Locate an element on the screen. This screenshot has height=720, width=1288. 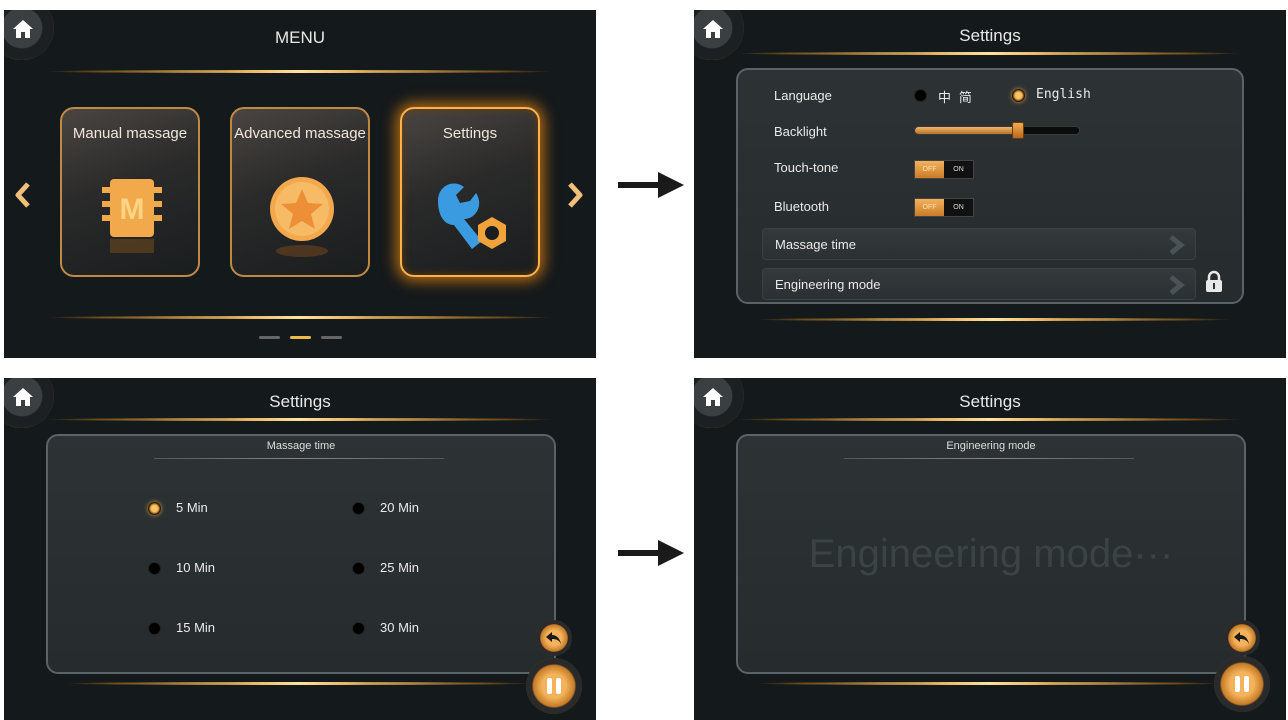
backlight-slider-handle is located at coordinates (1018, 130).